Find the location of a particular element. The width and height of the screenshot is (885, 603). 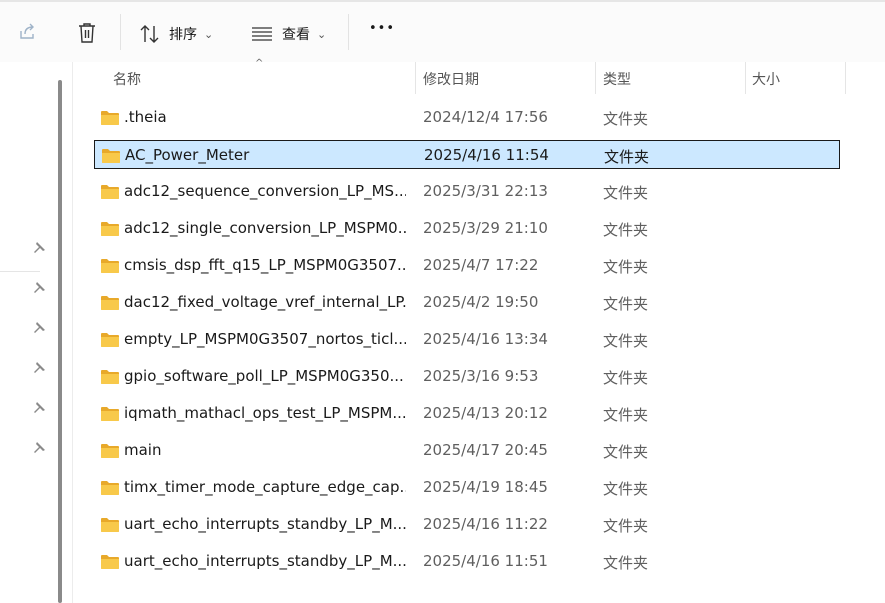

column-header: ^ 名称 修改日期 类型 大小 is located at coordinates (479, 76).